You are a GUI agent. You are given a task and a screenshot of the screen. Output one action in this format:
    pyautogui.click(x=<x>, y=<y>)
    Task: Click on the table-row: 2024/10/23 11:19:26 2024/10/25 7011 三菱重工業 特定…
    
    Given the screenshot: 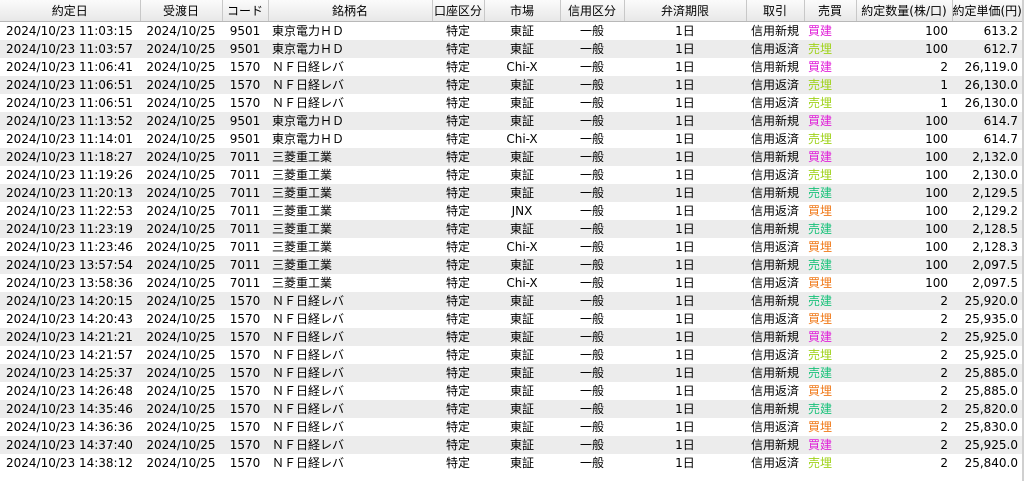 What is the action you would take?
    pyautogui.click(x=511, y=175)
    